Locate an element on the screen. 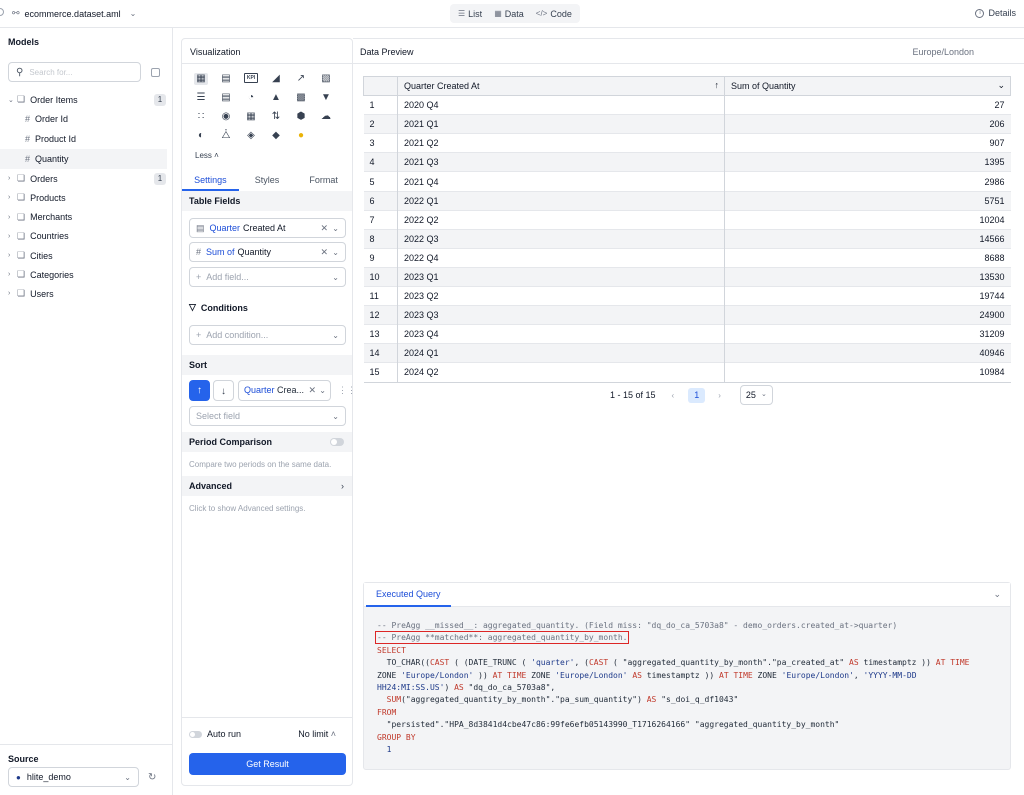  toggle-switch is located at coordinates (195, 734).